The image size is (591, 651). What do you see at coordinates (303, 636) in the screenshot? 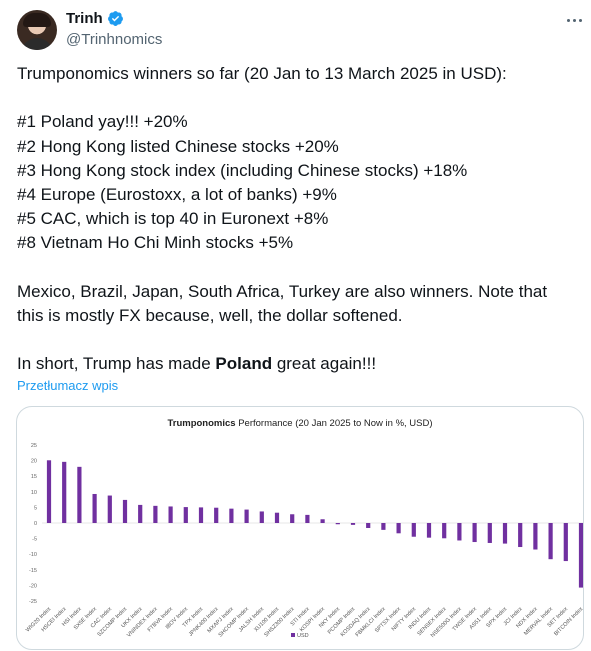
I see `legend-label: USD` at bounding box center [303, 636].